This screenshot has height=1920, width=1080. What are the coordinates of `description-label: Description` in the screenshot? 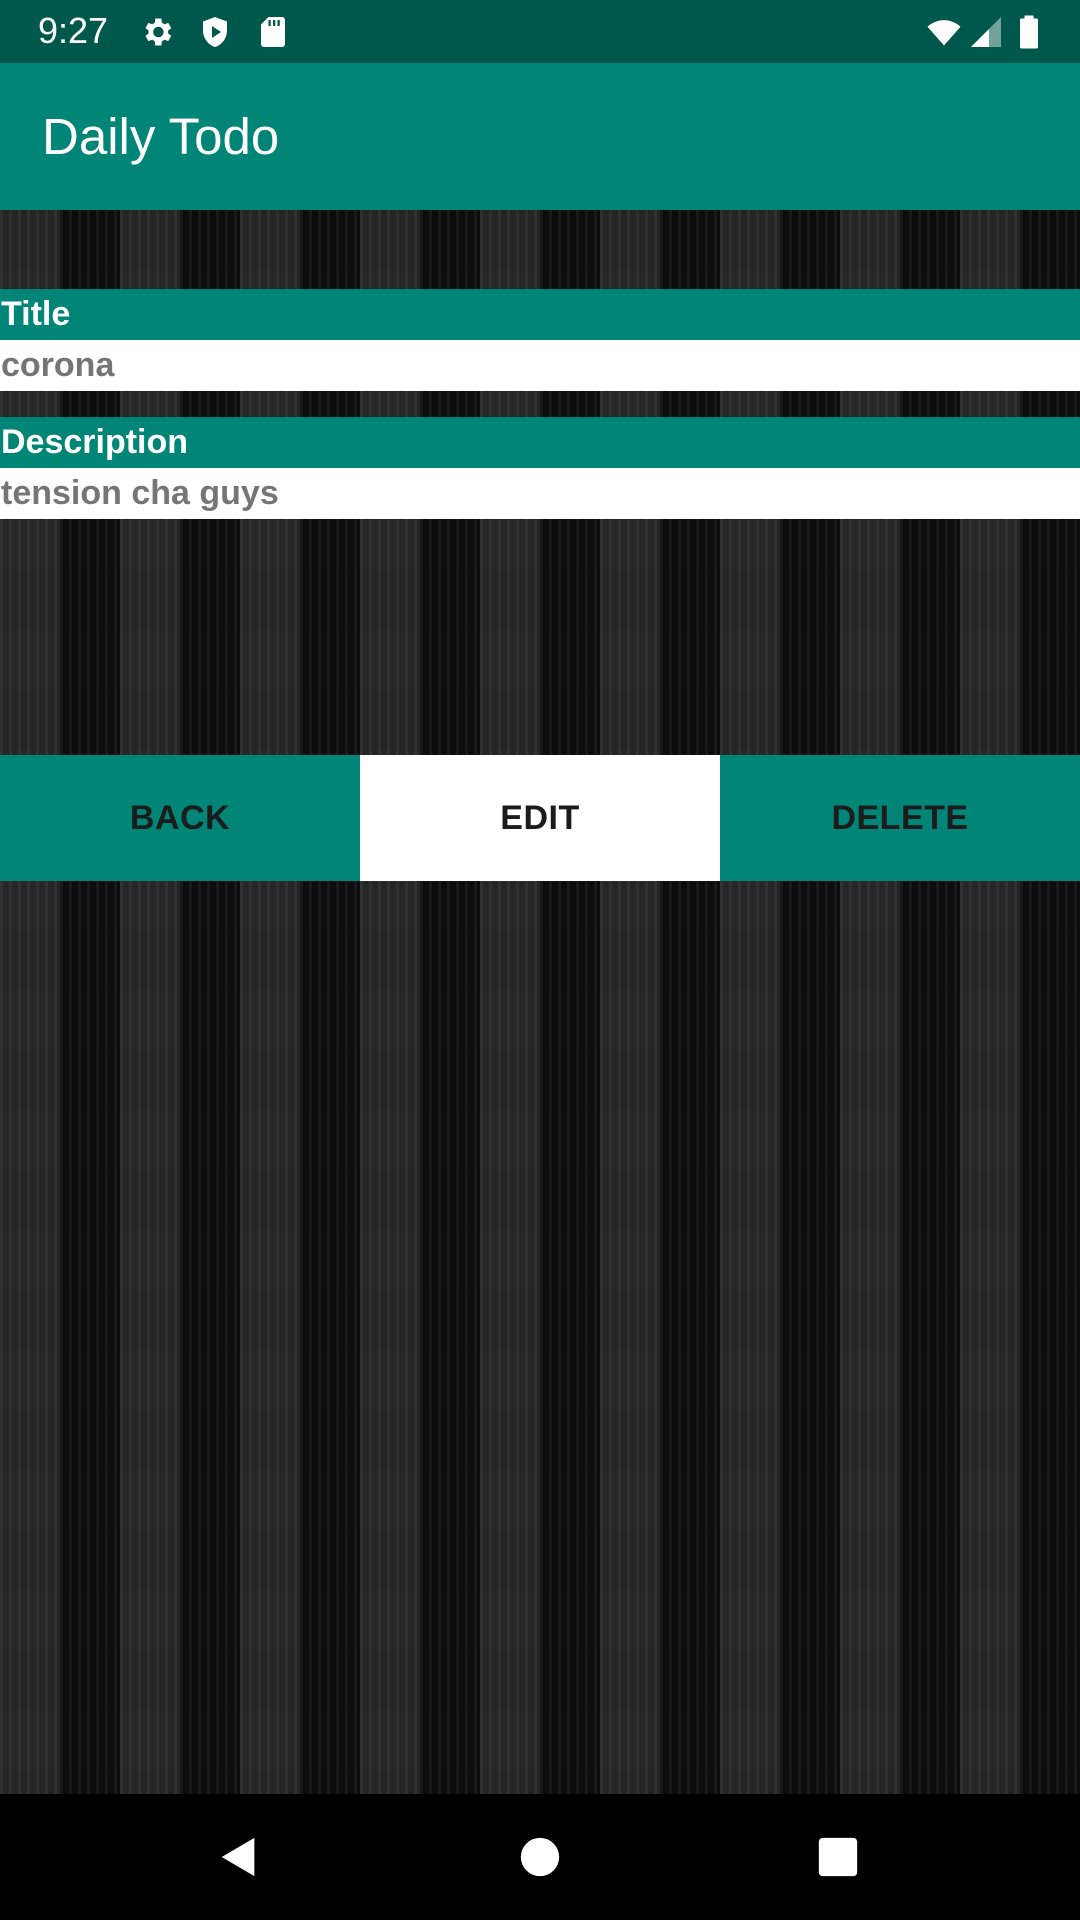 It's located at (540, 442).